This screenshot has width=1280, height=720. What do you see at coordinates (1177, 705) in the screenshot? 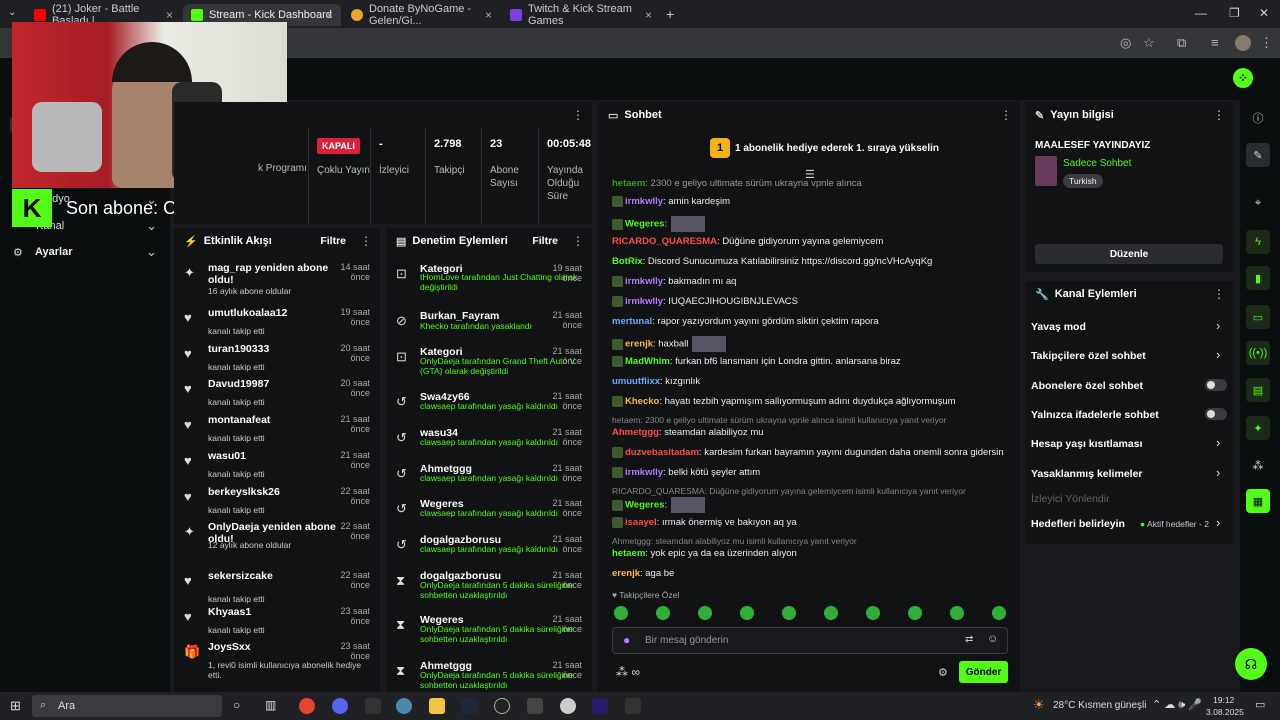
I see `tray-icons: ⌃ ☁ 🕪 🎤` at bounding box center [1177, 705].